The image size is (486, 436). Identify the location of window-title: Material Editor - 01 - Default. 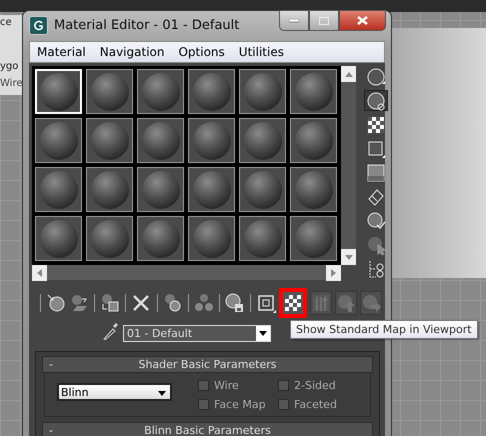
(147, 25).